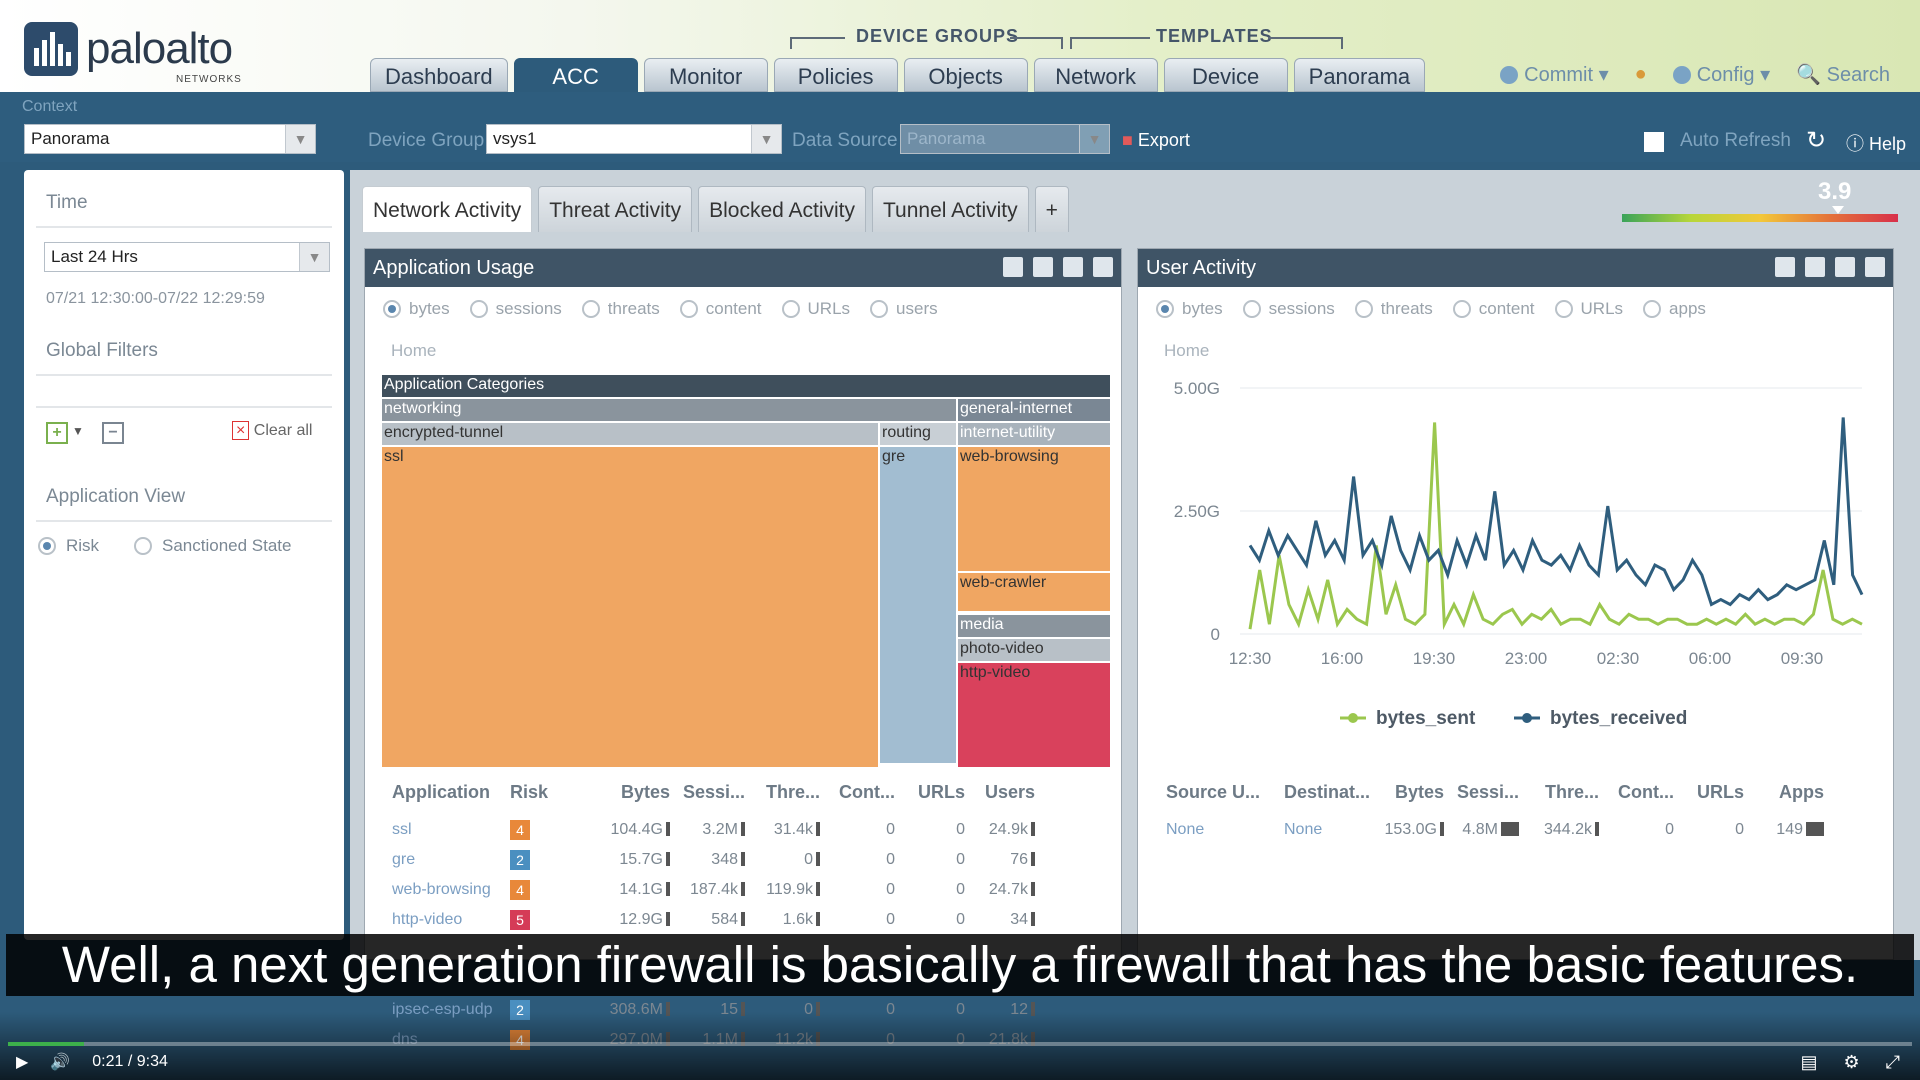 This screenshot has height=1080, width=1920. What do you see at coordinates (1618, 718) in the screenshot?
I see `legend-label: bytes_received` at bounding box center [1618, 718].